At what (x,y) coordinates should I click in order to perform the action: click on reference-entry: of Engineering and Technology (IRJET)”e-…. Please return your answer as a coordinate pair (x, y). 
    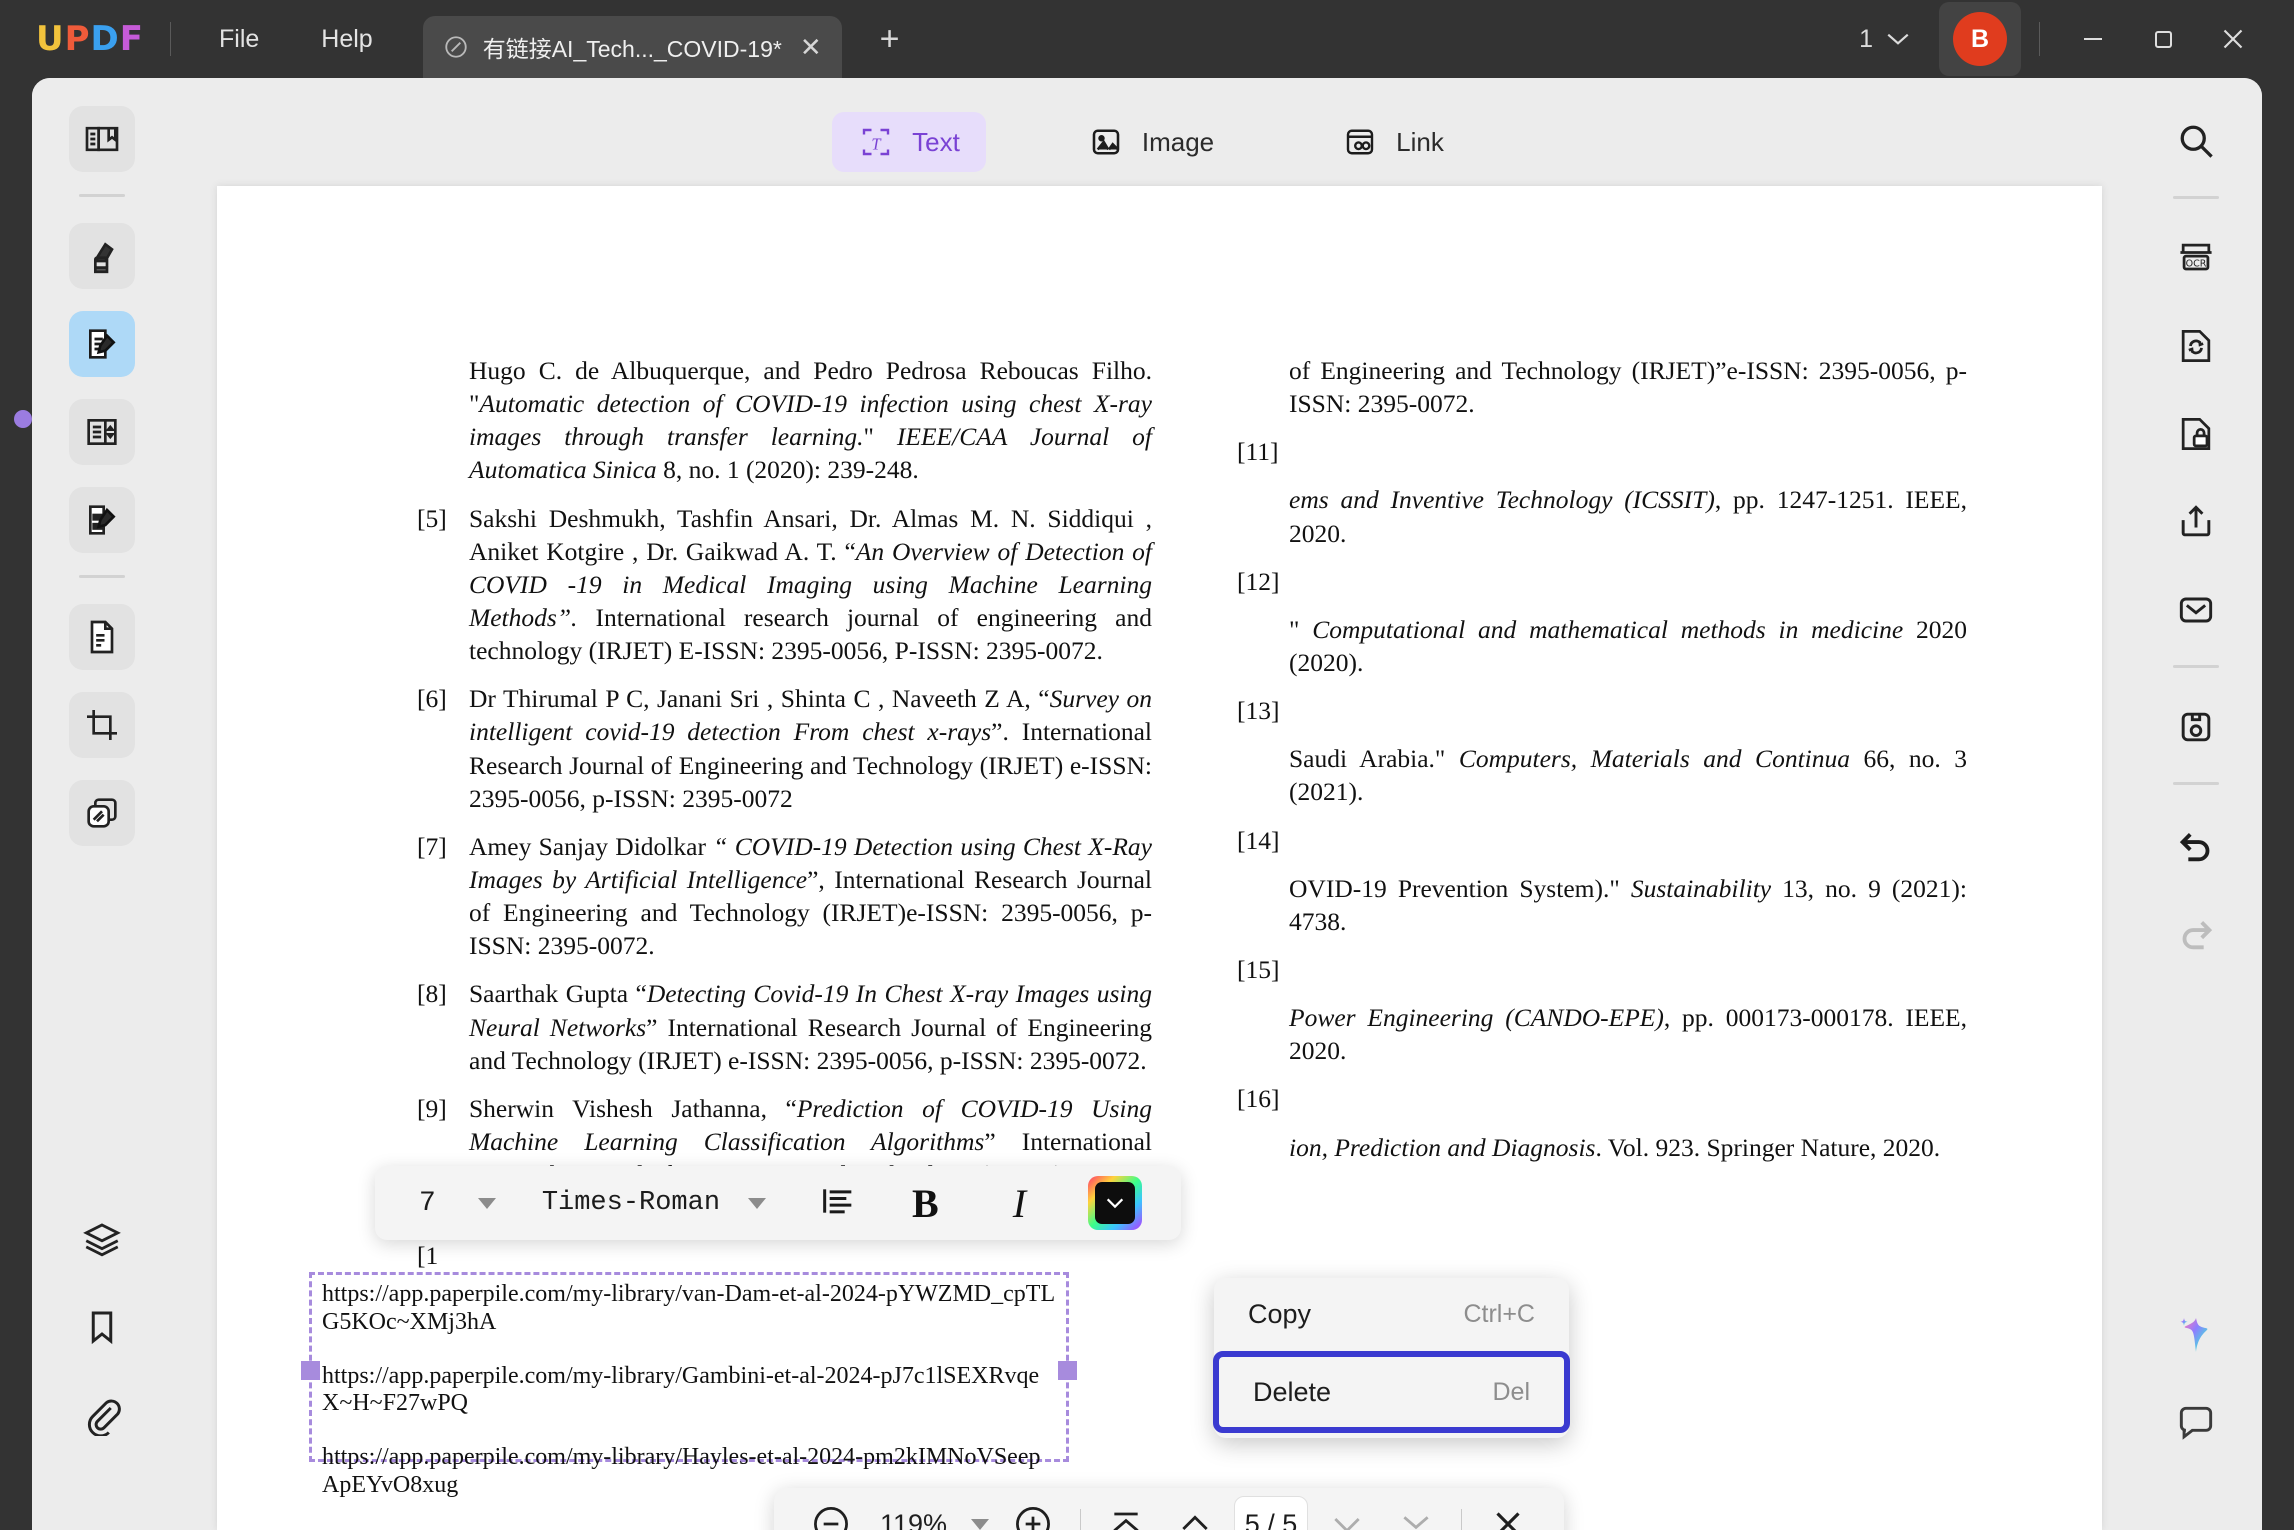
    Looking at the image, I should click on (1602, 387).